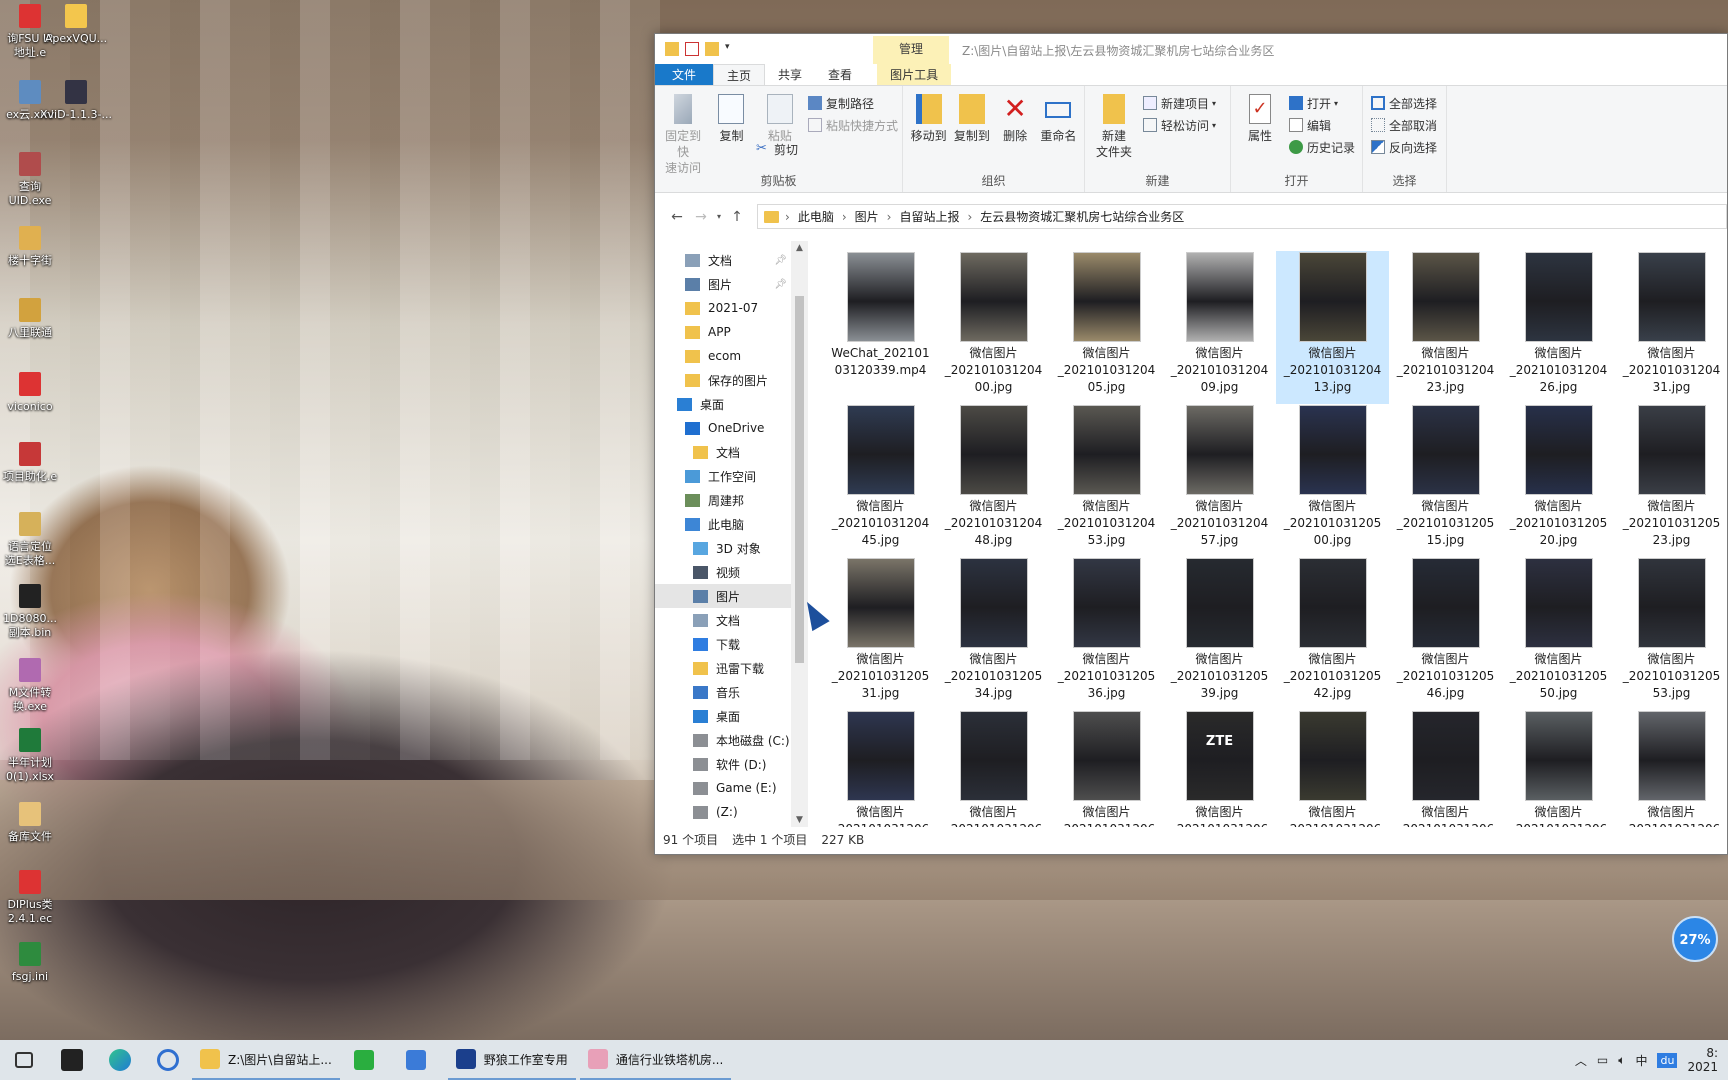 The height and width of the screenshot is (1080, 1728). What do you see at coordinates (1671, 327) in the screenshot?
I see `file-item: 微信图片 _202101031204 31.jpg` at bounding box center [1671, 327].